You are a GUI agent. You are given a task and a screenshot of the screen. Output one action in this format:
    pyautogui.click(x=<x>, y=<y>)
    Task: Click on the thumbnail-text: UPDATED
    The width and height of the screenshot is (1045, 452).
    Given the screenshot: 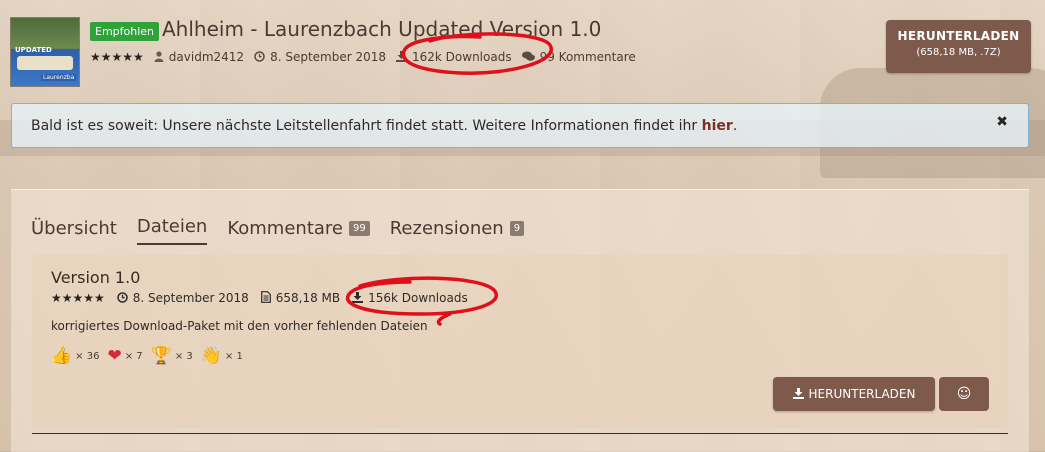 What is the action you would take?
    pyautogui.click(x=33, y=50)
    